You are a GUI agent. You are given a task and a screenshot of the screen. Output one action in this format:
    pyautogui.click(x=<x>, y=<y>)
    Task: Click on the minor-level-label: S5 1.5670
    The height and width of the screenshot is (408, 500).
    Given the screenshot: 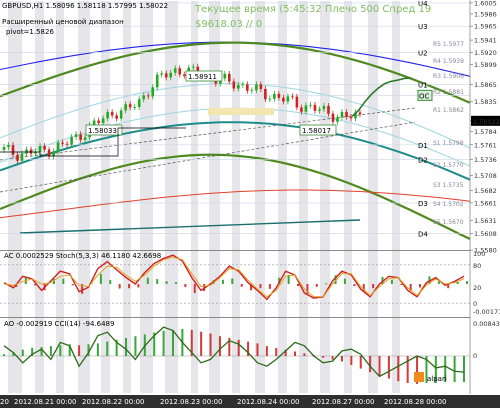 What is the action you would take?
    pyautogui.click(x=448, y=222)
    